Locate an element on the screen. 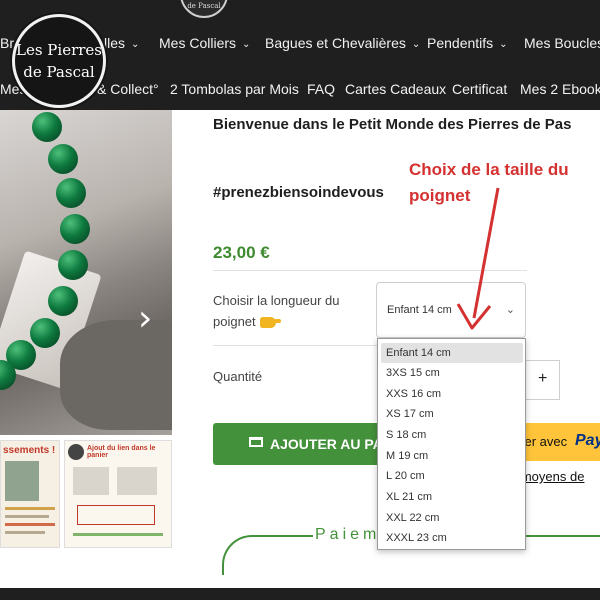  nav-item-cartes-cadeaux: Cartes Cadeaux is located at coordinates (395, 89).